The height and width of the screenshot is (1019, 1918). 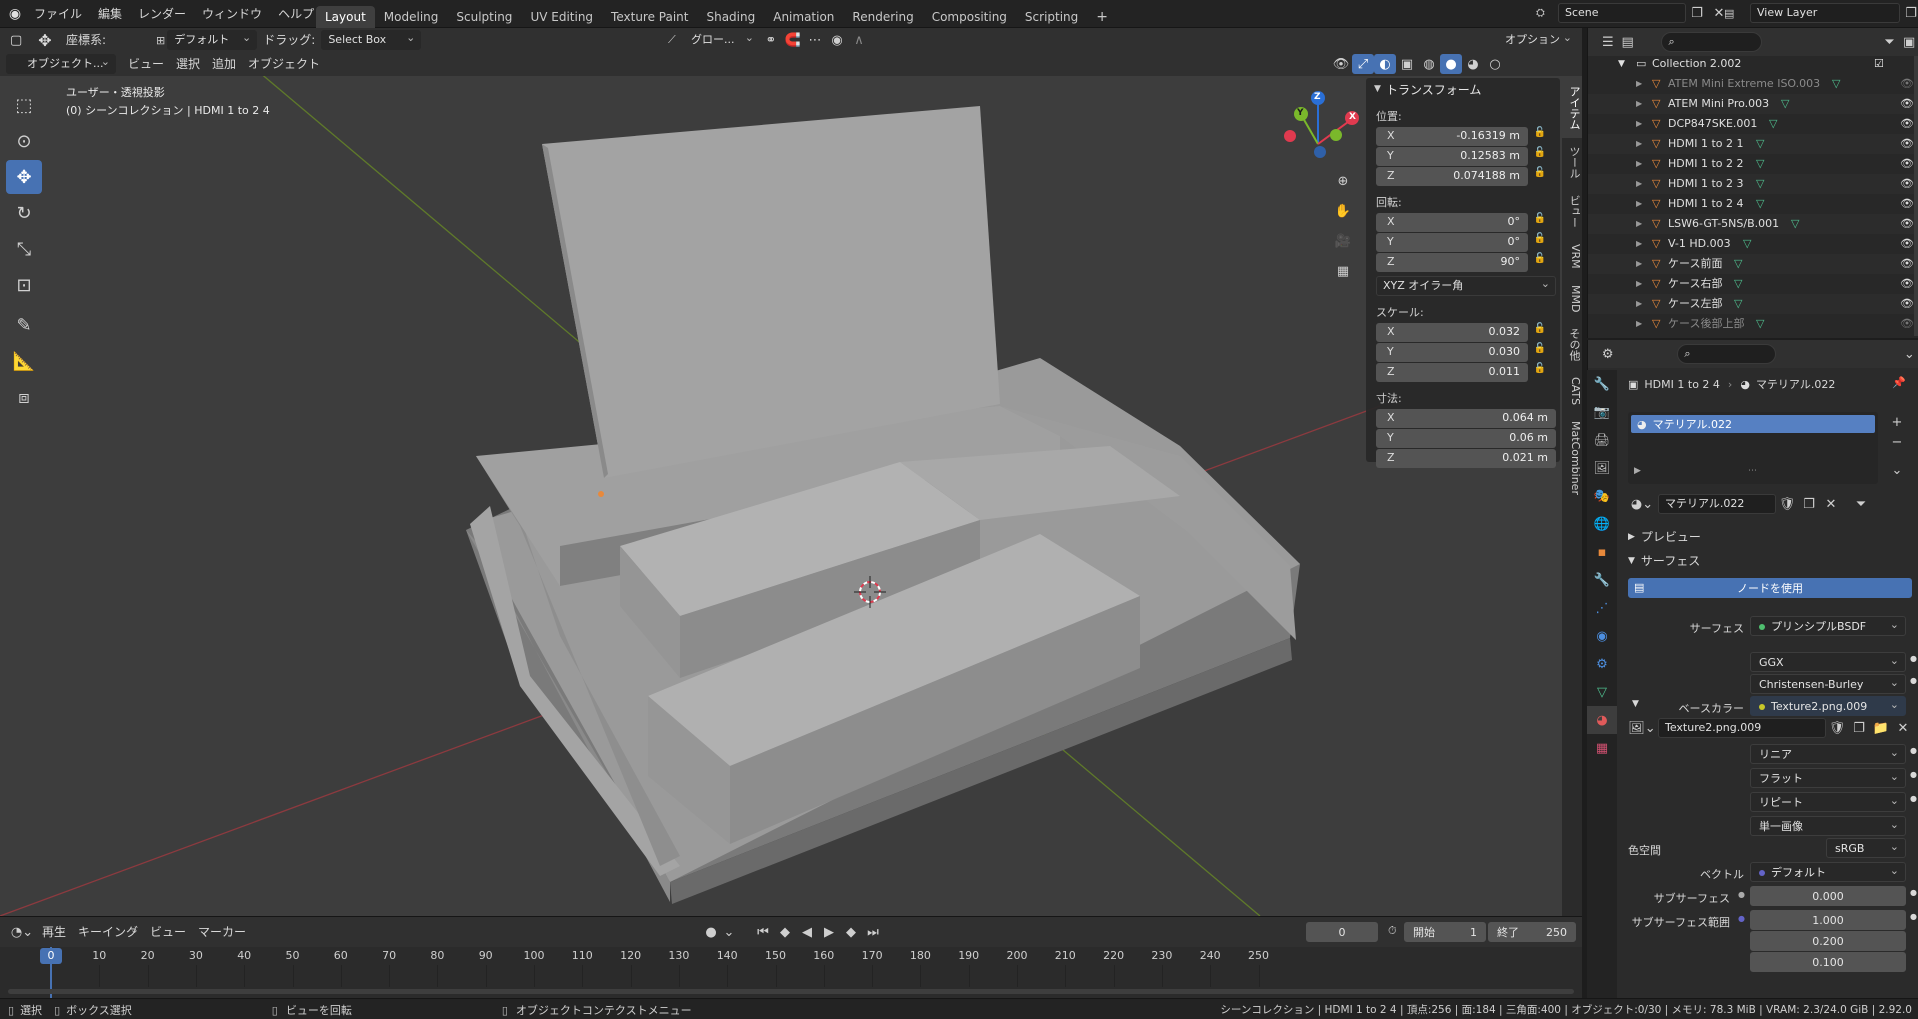 What do you see at coordinates (484, 17) in the screenshot?
I see `tab-sculpting: Sculpting` at bounding box center [484, 17].